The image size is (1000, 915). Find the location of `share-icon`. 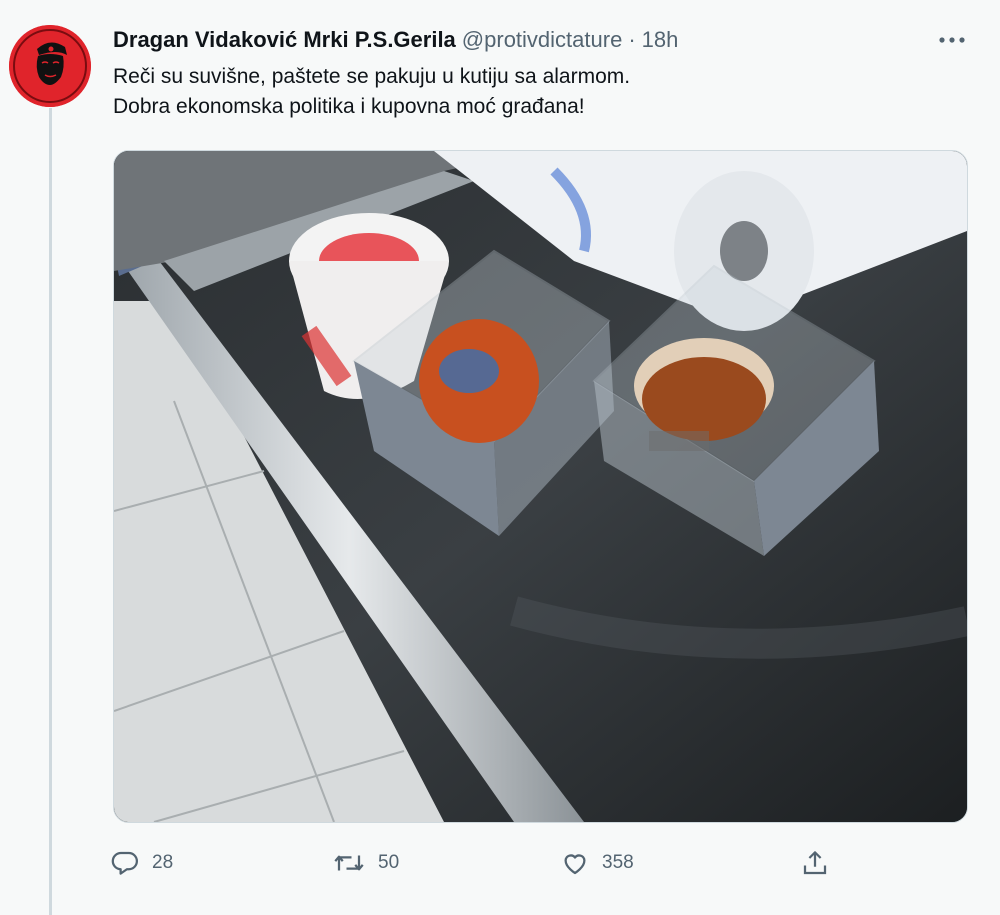

share-icon is located at coordinates (815, 863).